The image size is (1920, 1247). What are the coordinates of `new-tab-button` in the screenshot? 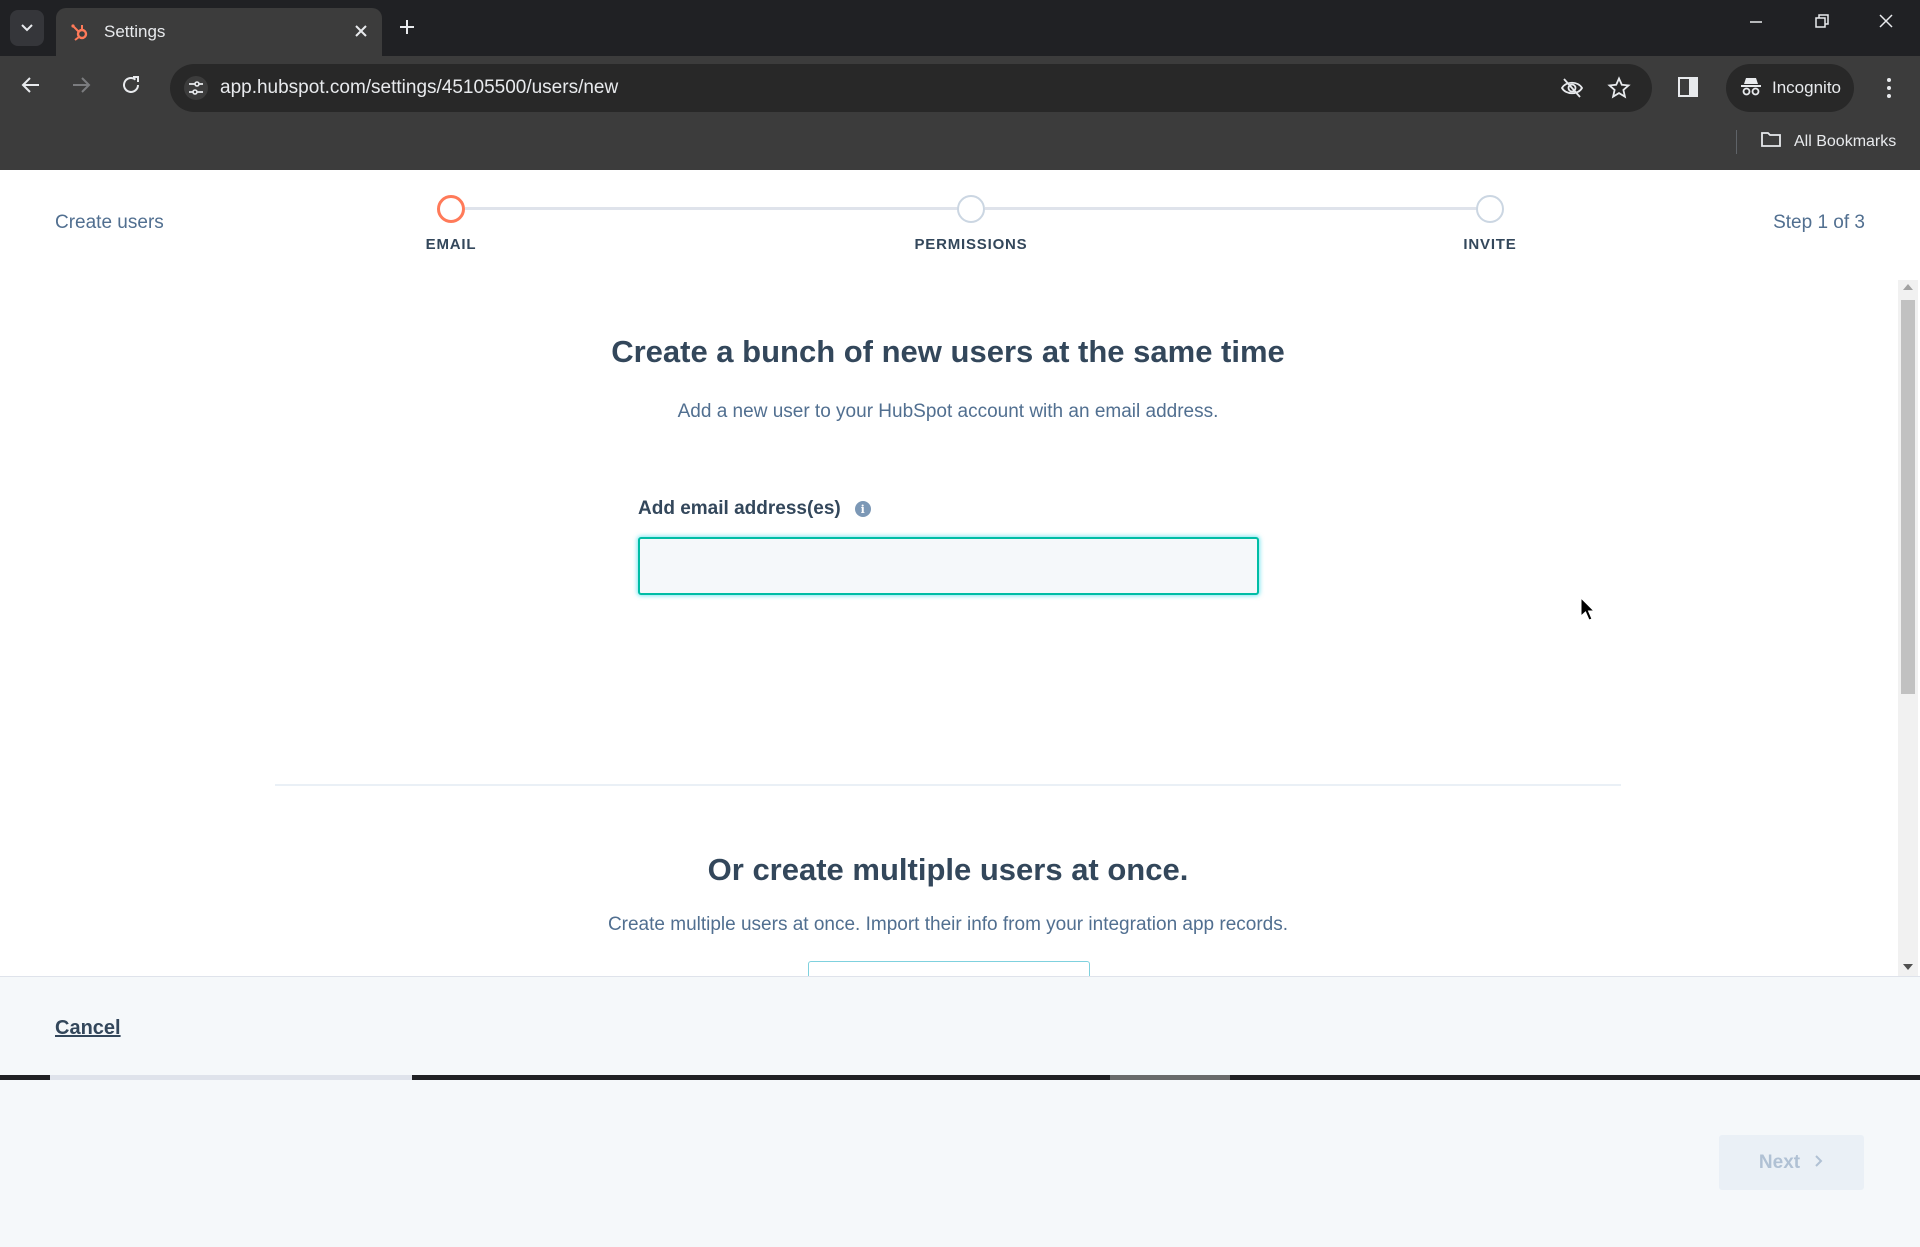 It's located at (407, 27).